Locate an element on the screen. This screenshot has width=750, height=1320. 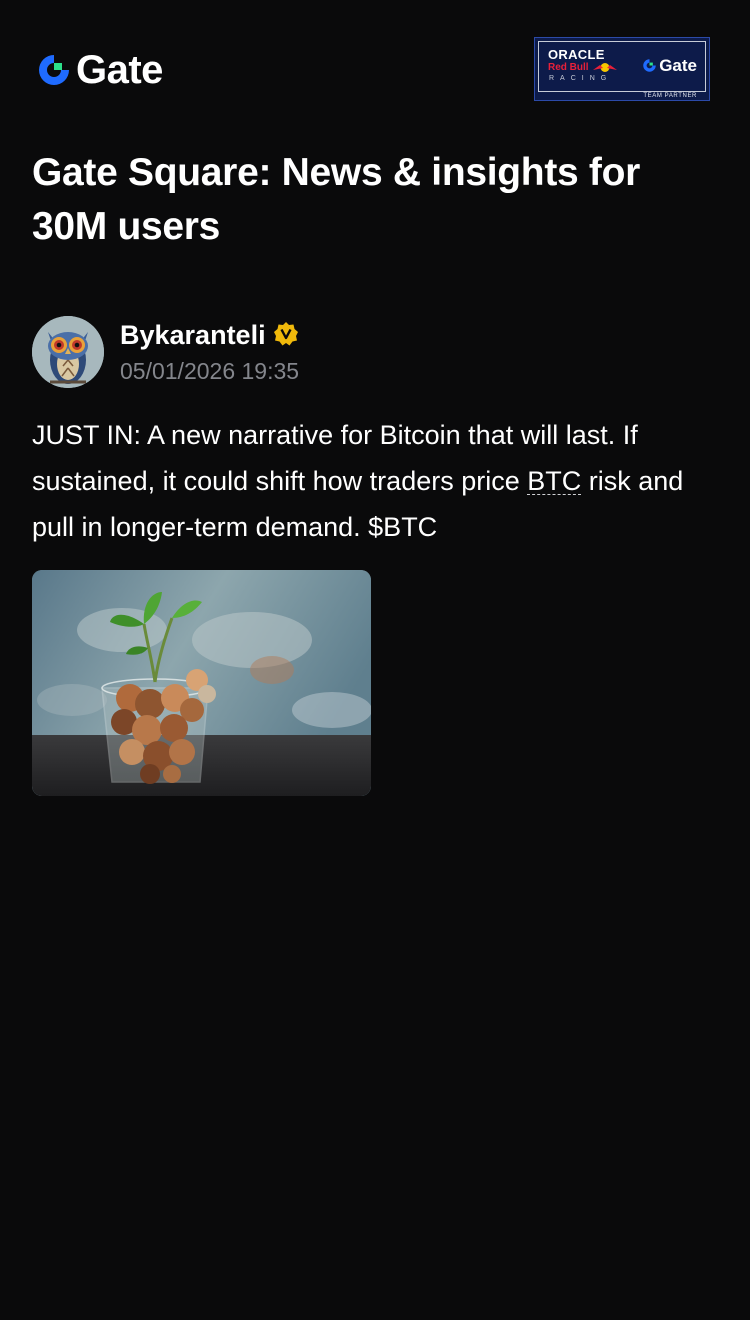
badge-gate-logo: Gate is located at coordinates (669, 65).